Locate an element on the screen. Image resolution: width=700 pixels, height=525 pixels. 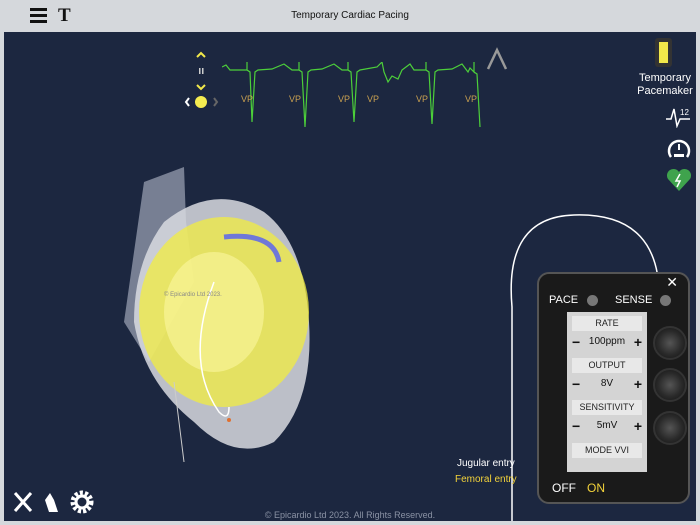
svg-text: 12 is located at coordinates (684, 112).